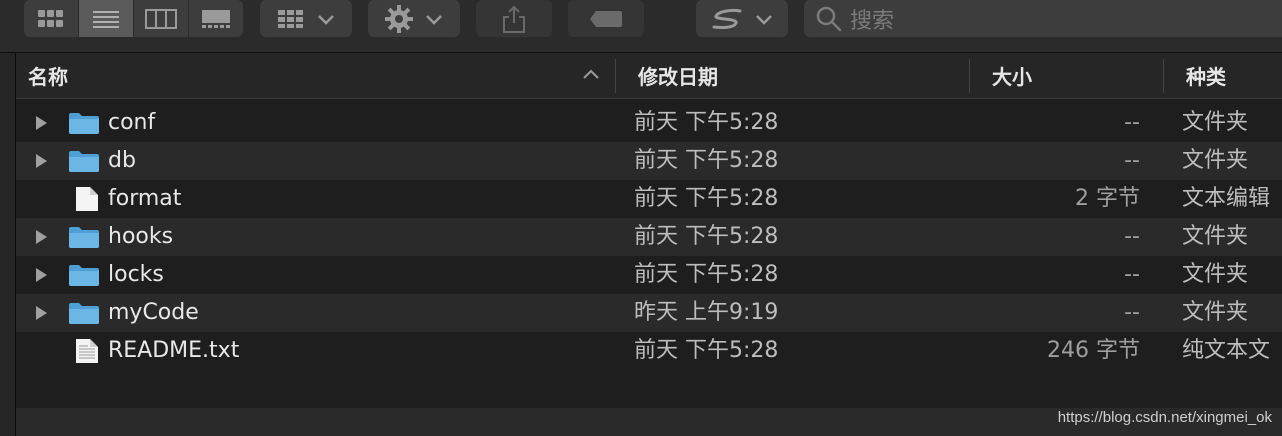 The height and width of the screenshot is (436, 1282). I want to click on file-size: 246 字节, so click(1093, 350).